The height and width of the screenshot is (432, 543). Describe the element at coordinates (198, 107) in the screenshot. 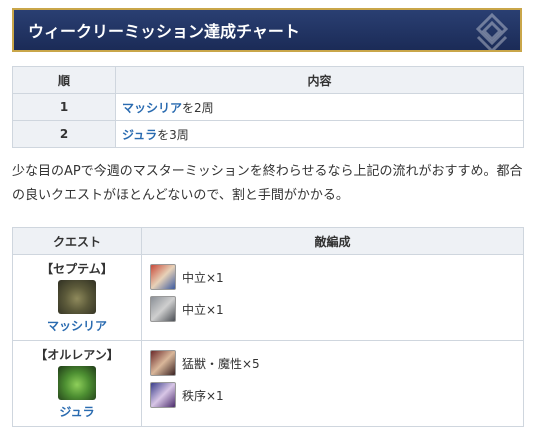

I see `order-suffix: を2周` at that location.